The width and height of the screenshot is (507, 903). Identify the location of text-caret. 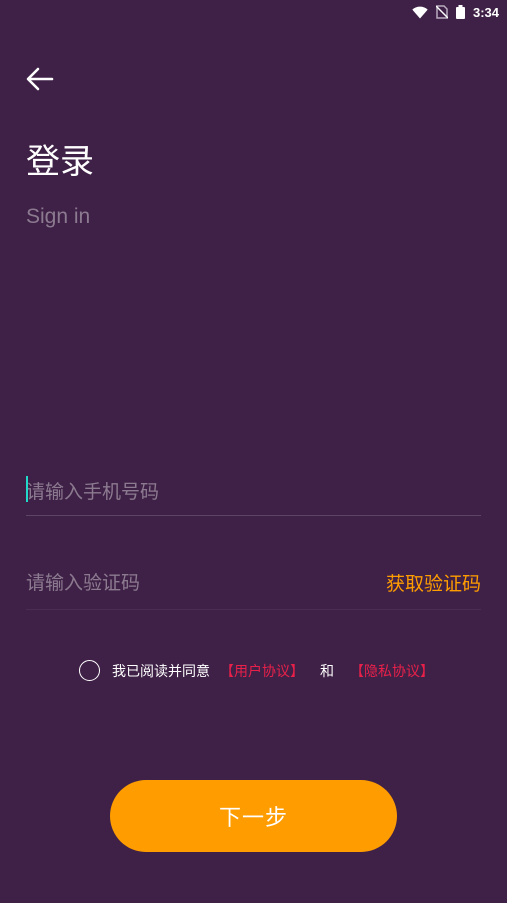
(27, 489).